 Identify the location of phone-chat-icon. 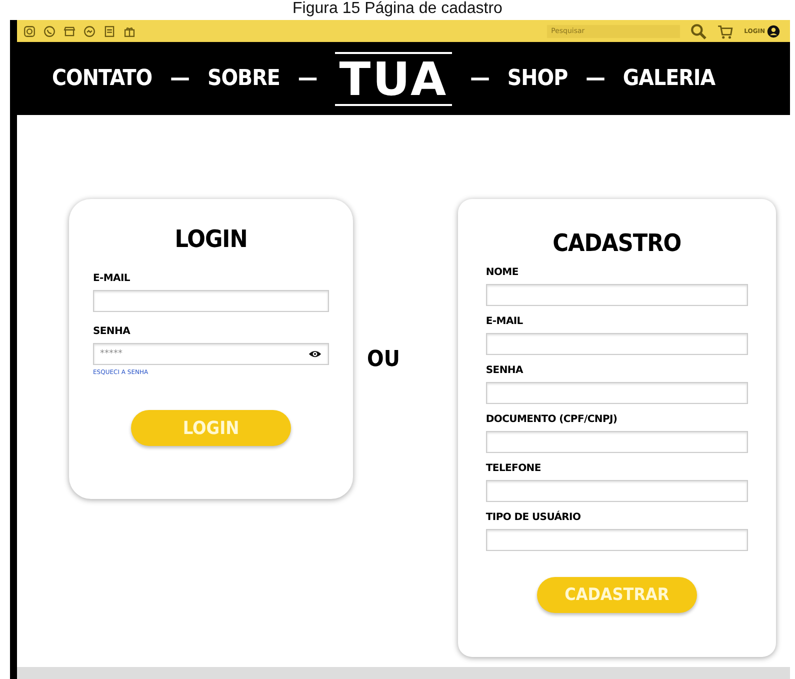
(49, 31).